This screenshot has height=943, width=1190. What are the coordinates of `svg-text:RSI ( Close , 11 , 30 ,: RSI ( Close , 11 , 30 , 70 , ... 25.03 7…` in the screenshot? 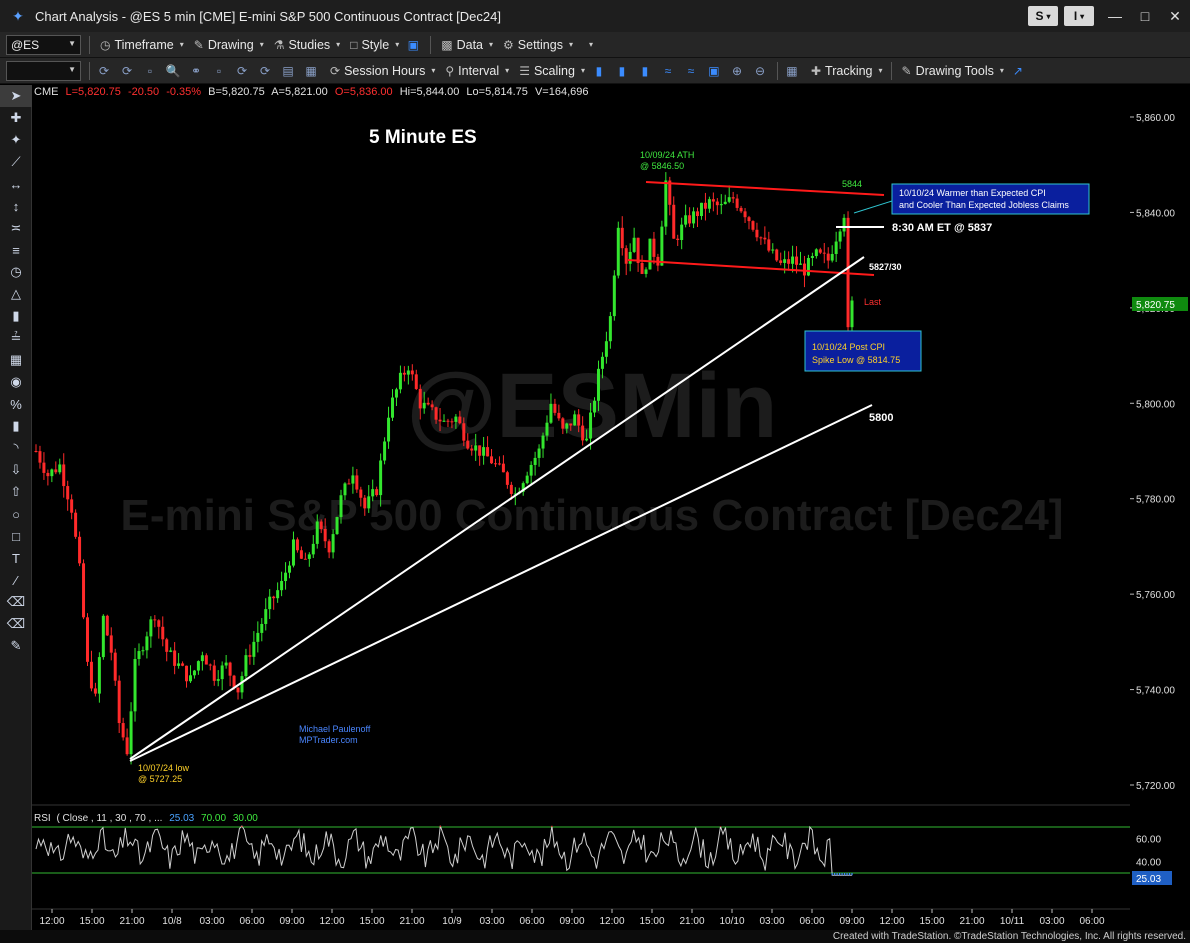 It's located at (146, 818).